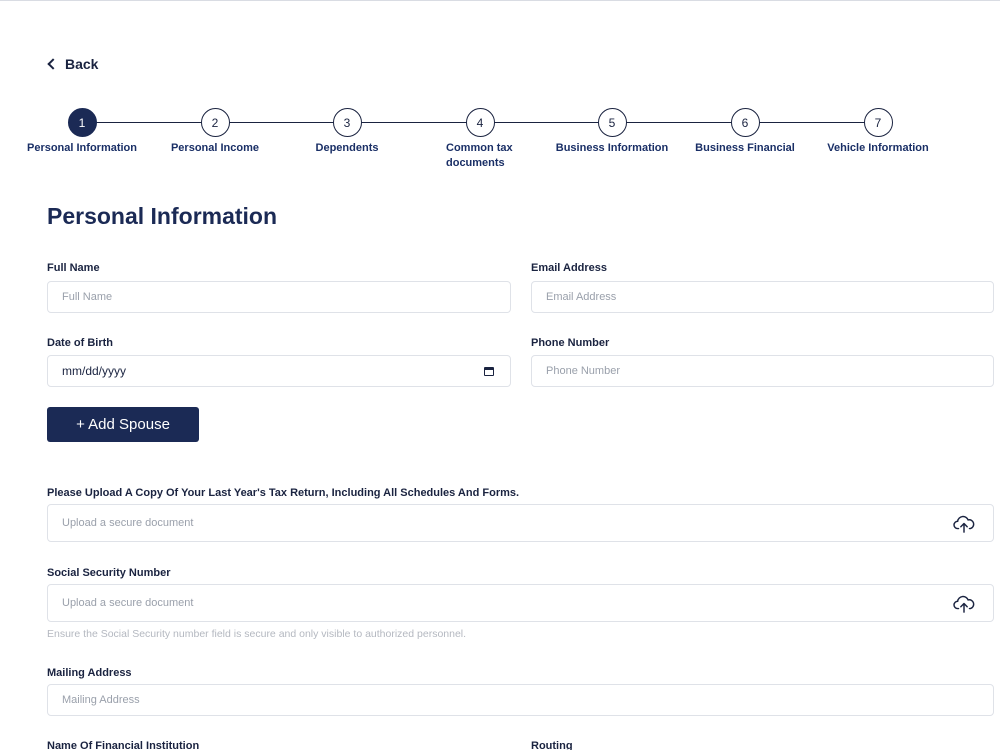  Describe the element at coordinates (479, 155) in the screenshot. I see `step-label: Common tax documents` at that location.